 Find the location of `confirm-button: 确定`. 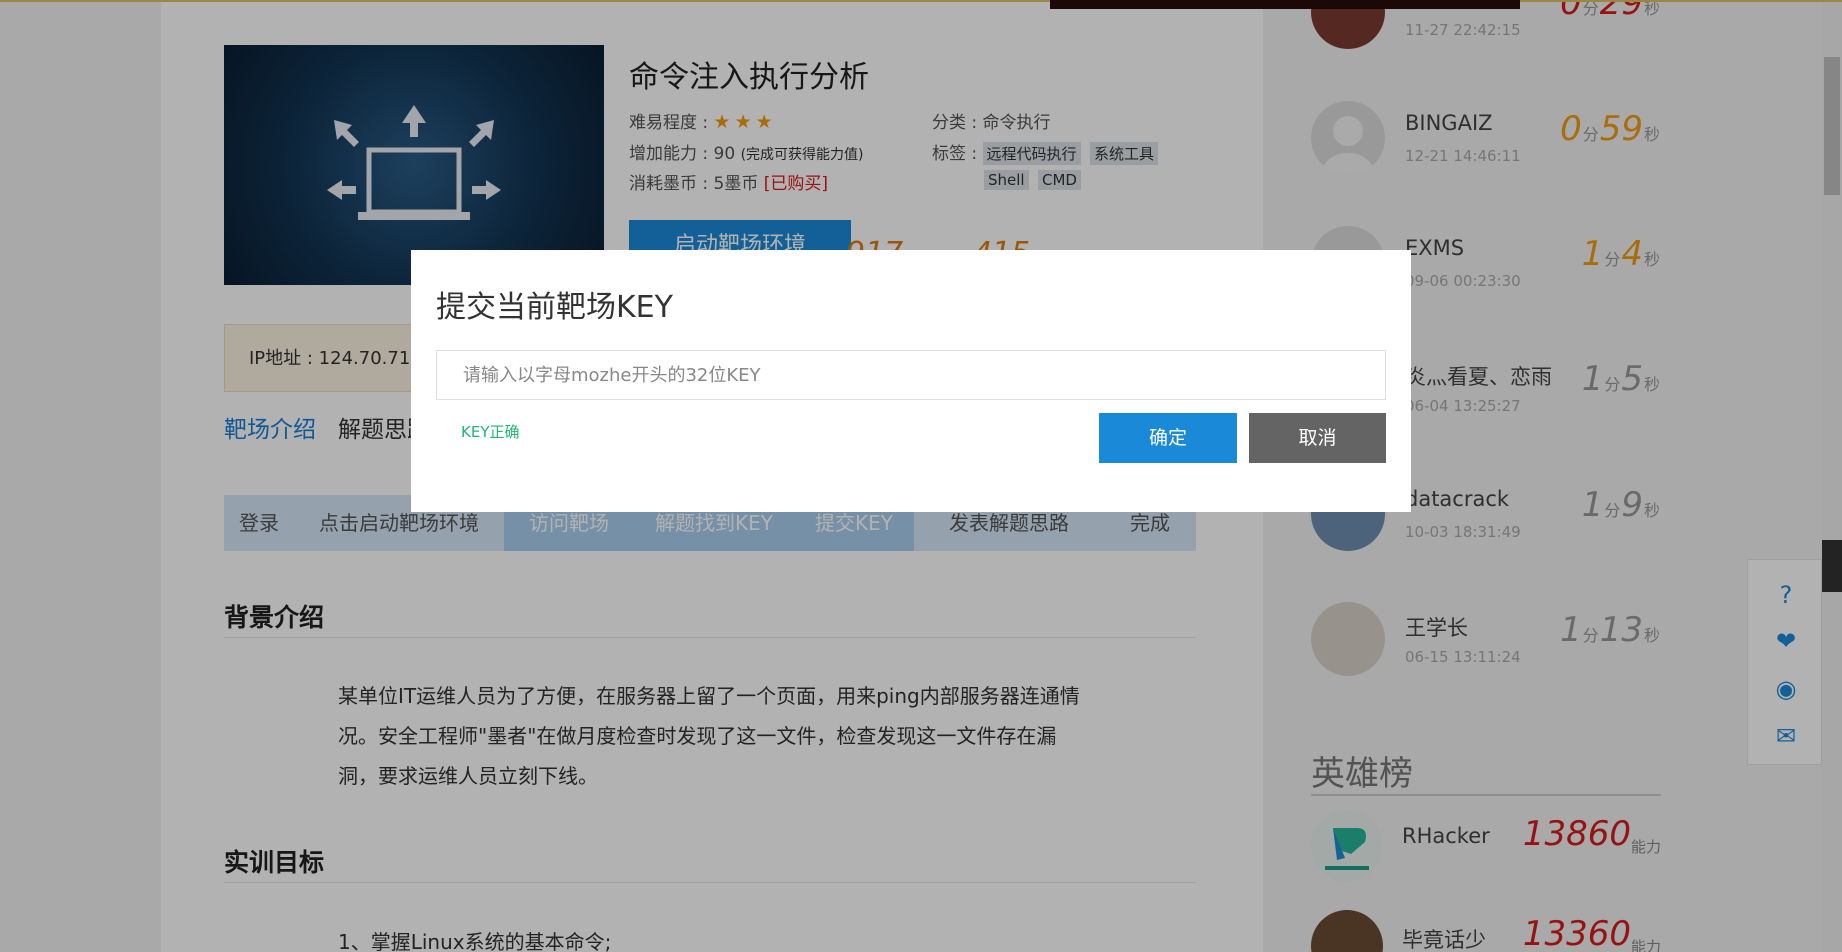

confirm-button: 确定 is located at coordinates (1168, 438).